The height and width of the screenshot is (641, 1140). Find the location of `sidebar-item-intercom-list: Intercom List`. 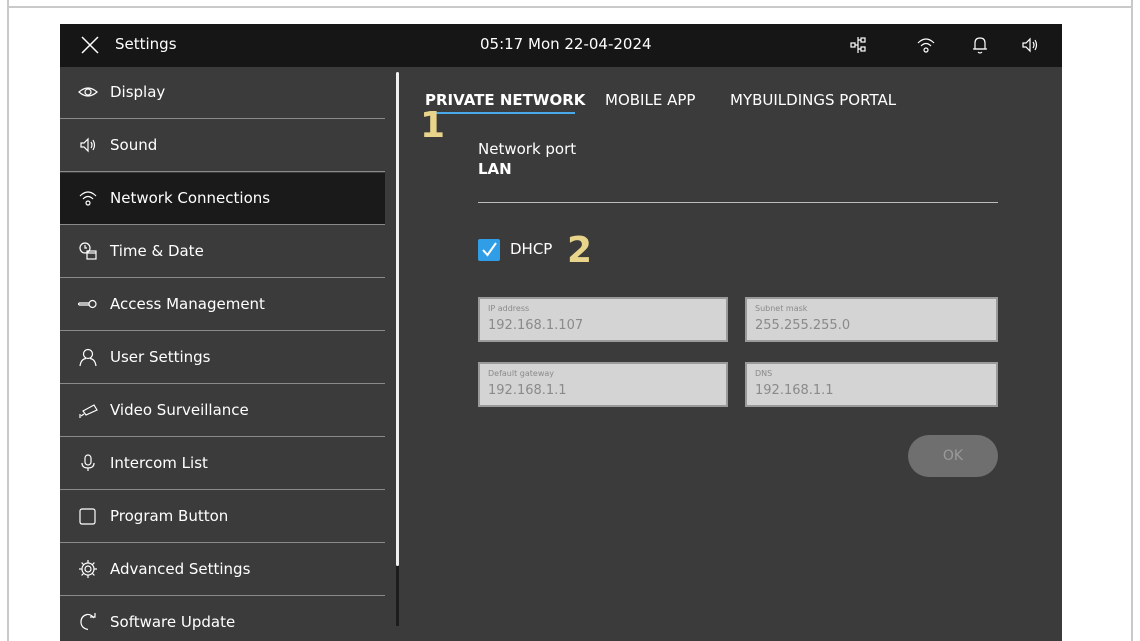

sidebar-item-intercom-list: Intercom List is located at coordinates (222, 464).